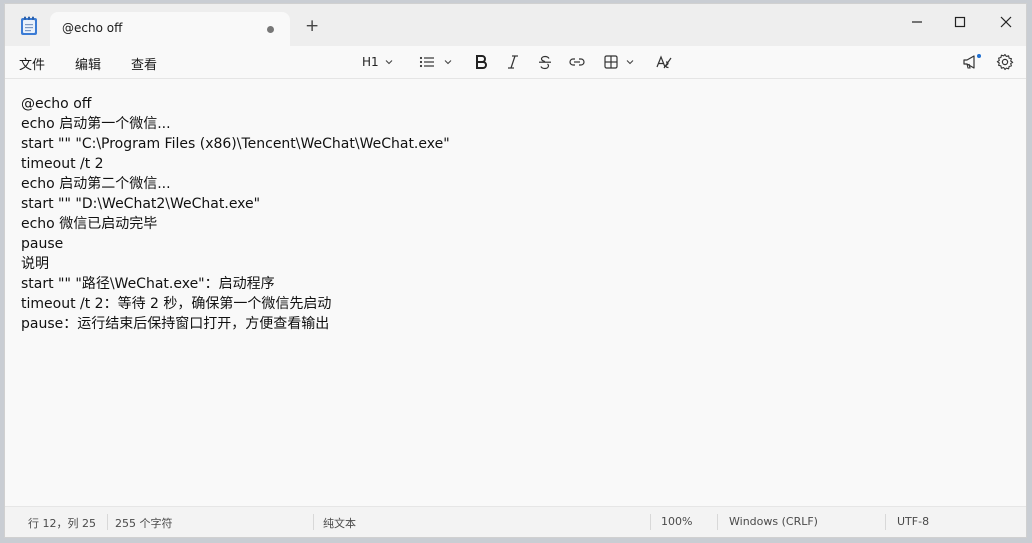 The image size is (1032, 543). I want to click on notepad-app-icon, so click(29, 26).